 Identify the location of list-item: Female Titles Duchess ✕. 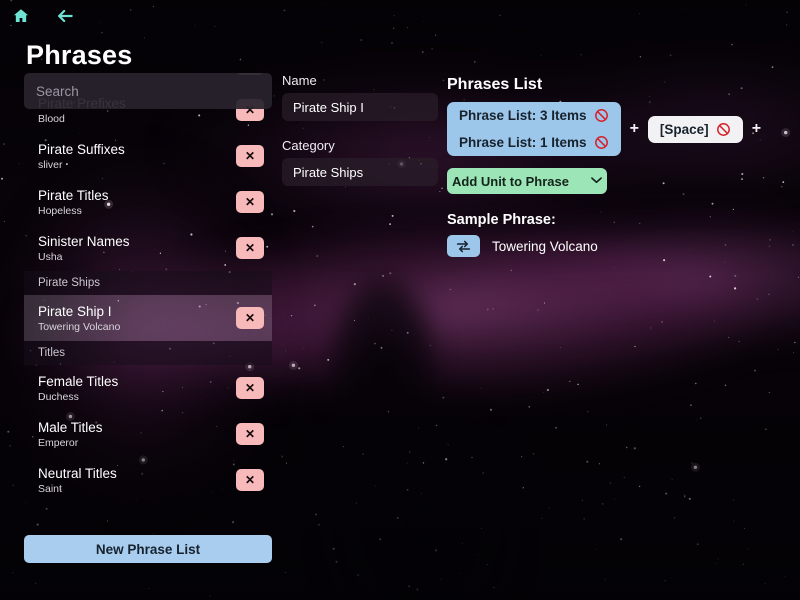
(148, 388).